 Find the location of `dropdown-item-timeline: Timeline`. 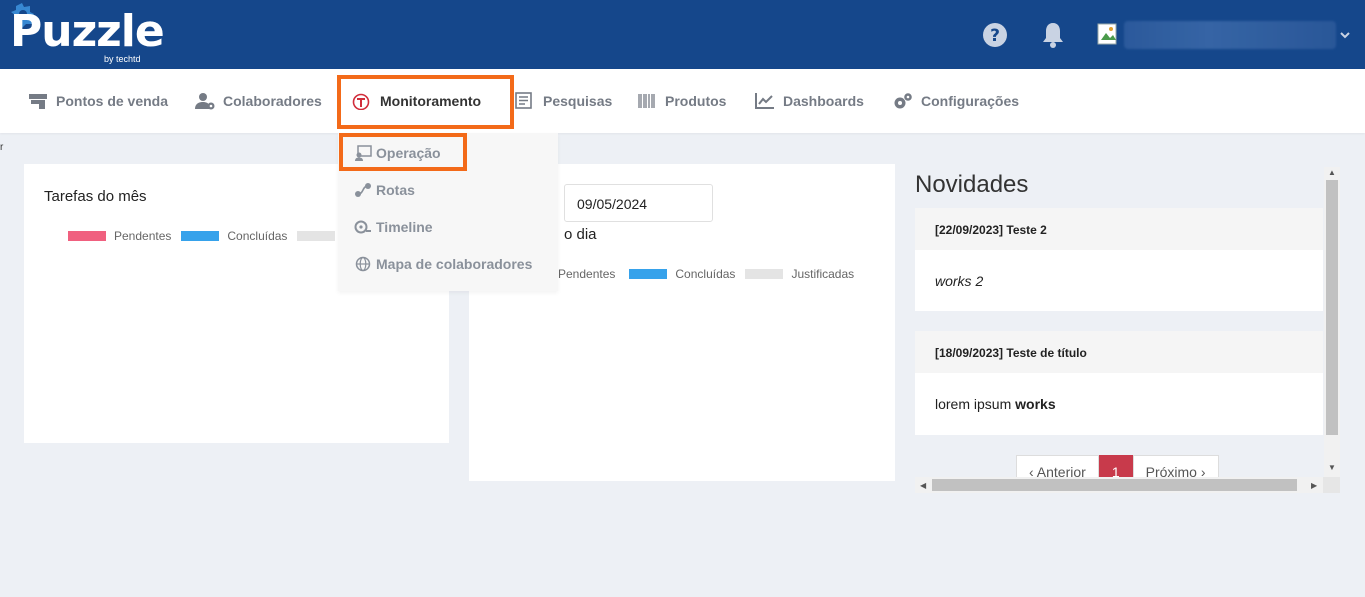

dropdown-item-timeline: Timeline is located at coordinates (393, 227).